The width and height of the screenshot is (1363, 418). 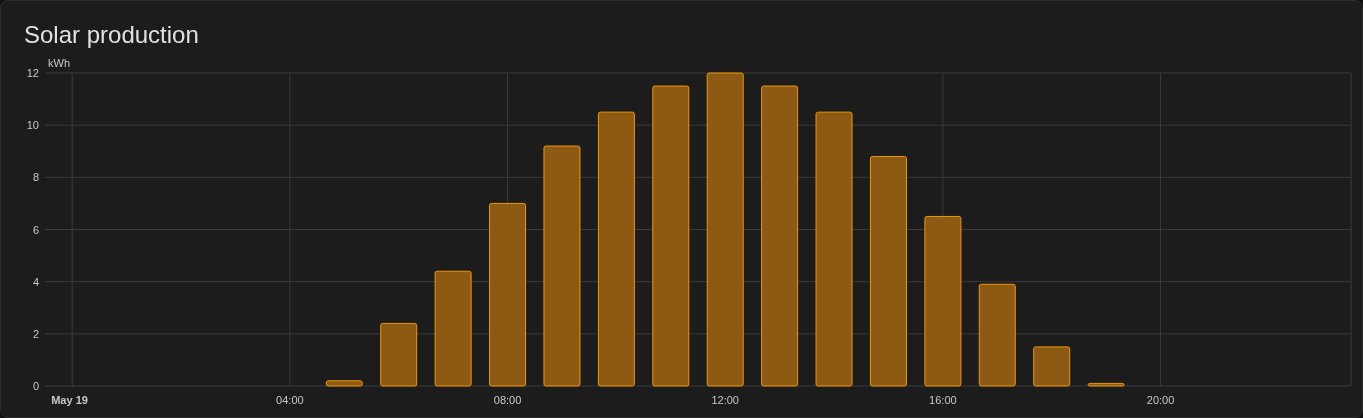 I want to click on y-axis-label: 0, so click(x=35, y=386).